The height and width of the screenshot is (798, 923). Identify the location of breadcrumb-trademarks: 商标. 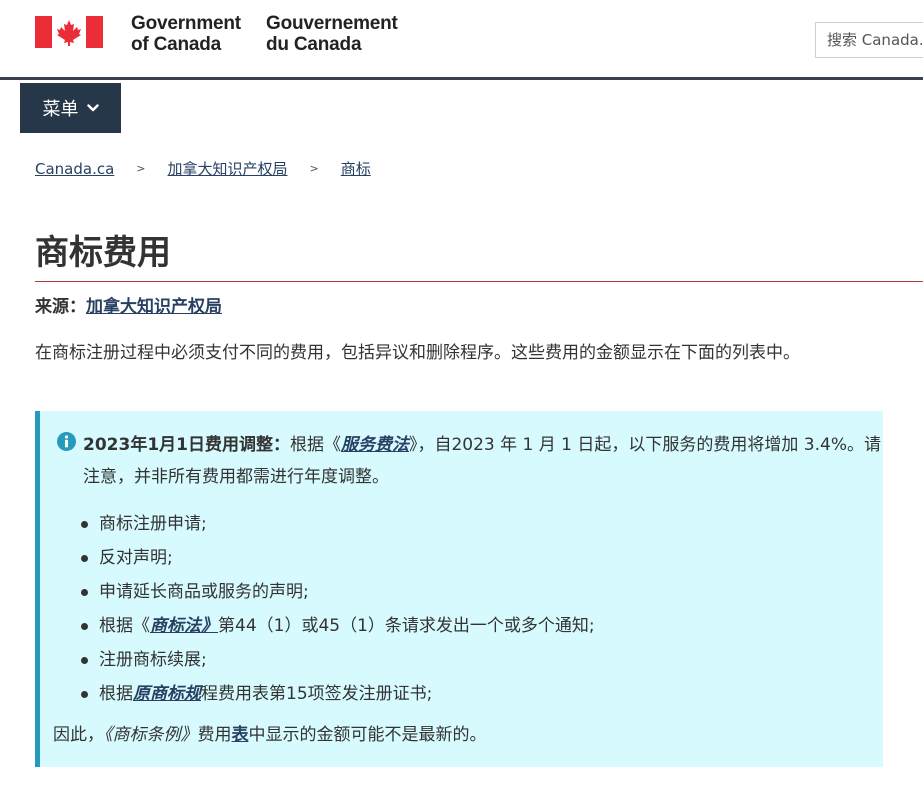
(356, 168).